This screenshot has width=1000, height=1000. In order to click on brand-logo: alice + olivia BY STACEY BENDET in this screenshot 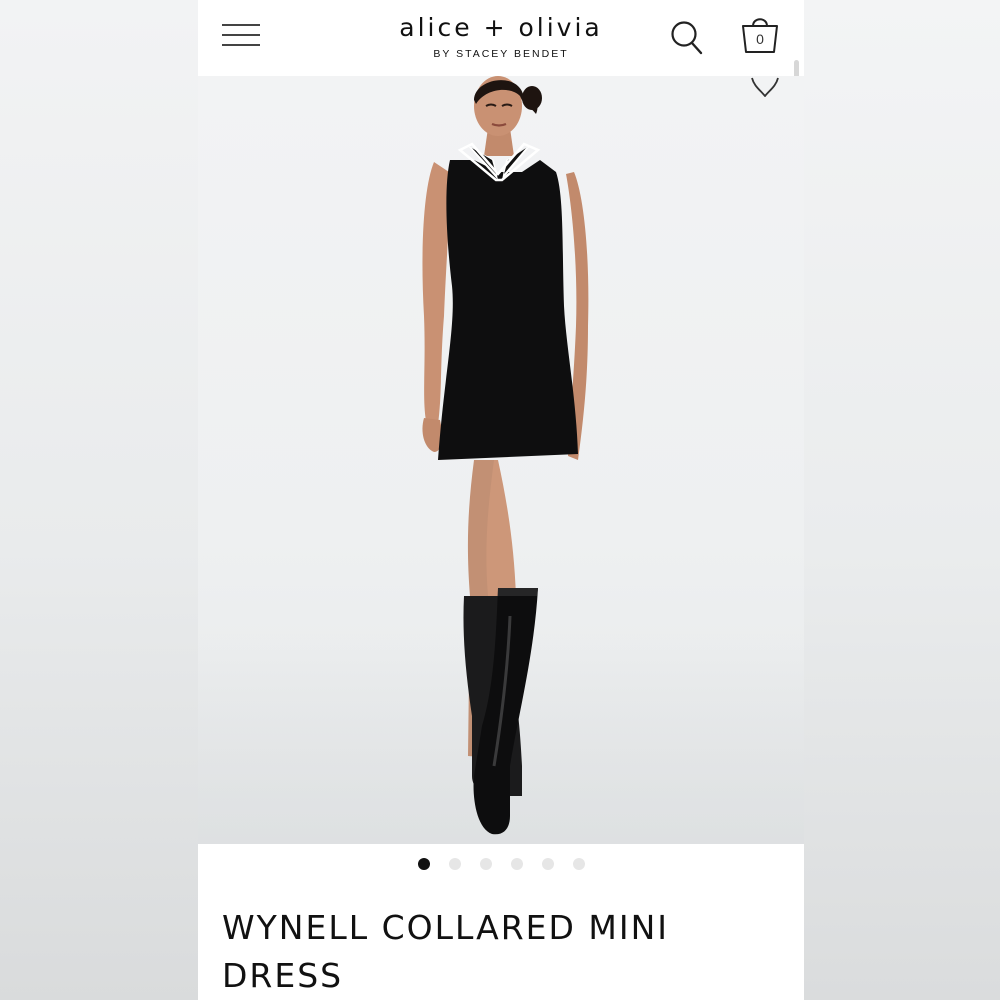, I will do `click(501, 36)`.